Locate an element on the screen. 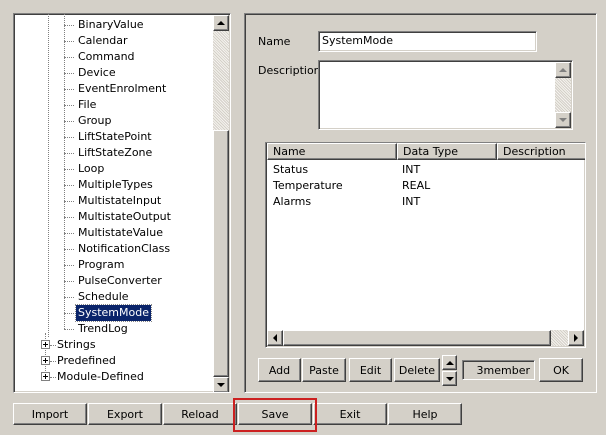 This screenshot has height=435, width=606. member-type-cell: REAL is located at coordinates (416, 186).